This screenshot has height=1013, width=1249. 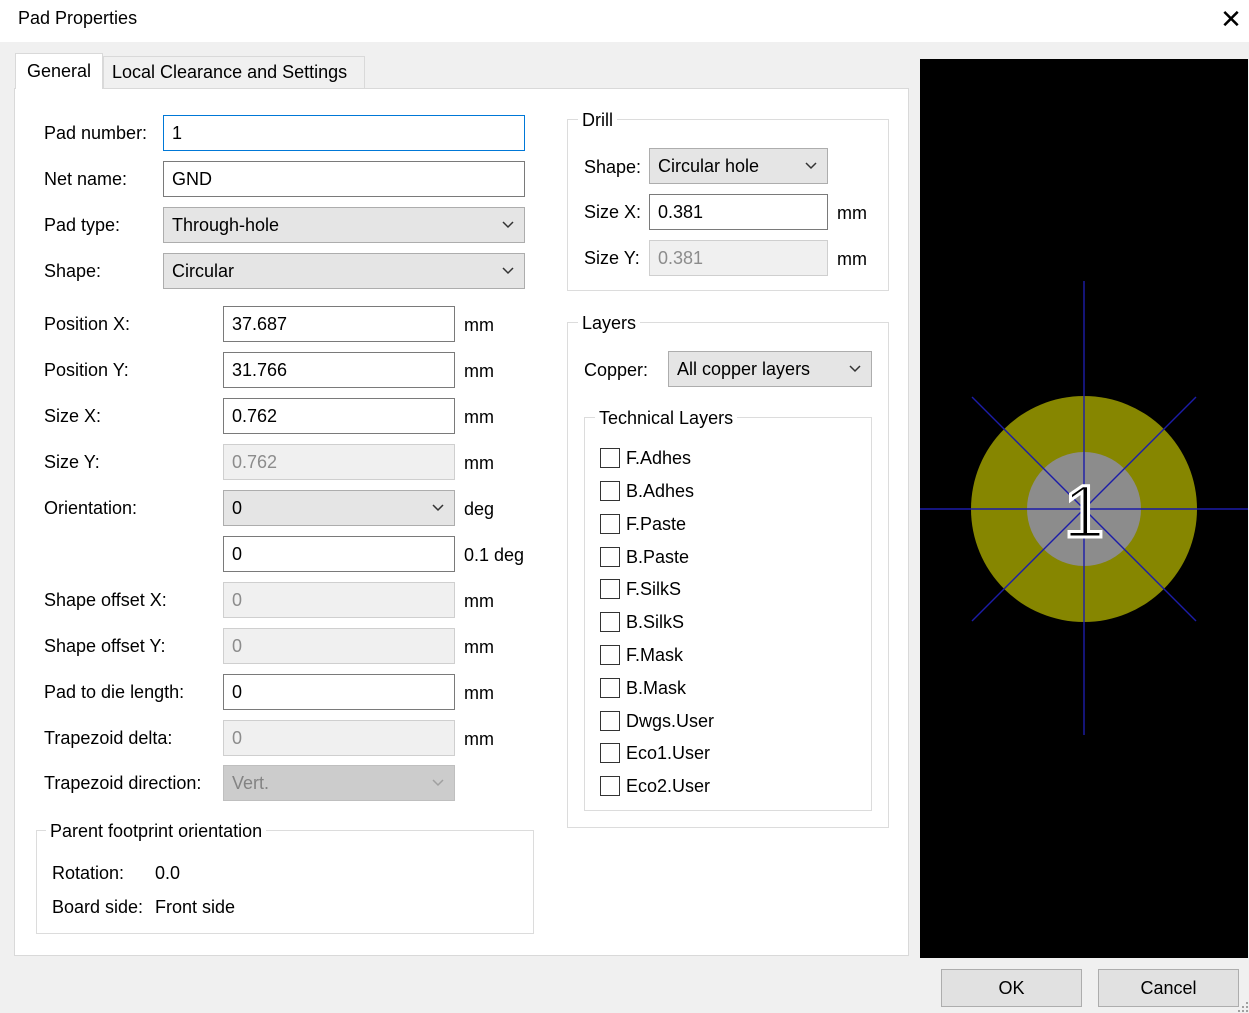 What do you see at coordinates (654, 589) in the screenshot?
I see `label-f-silks: F.SilkS` at bounding box center [654, 589].